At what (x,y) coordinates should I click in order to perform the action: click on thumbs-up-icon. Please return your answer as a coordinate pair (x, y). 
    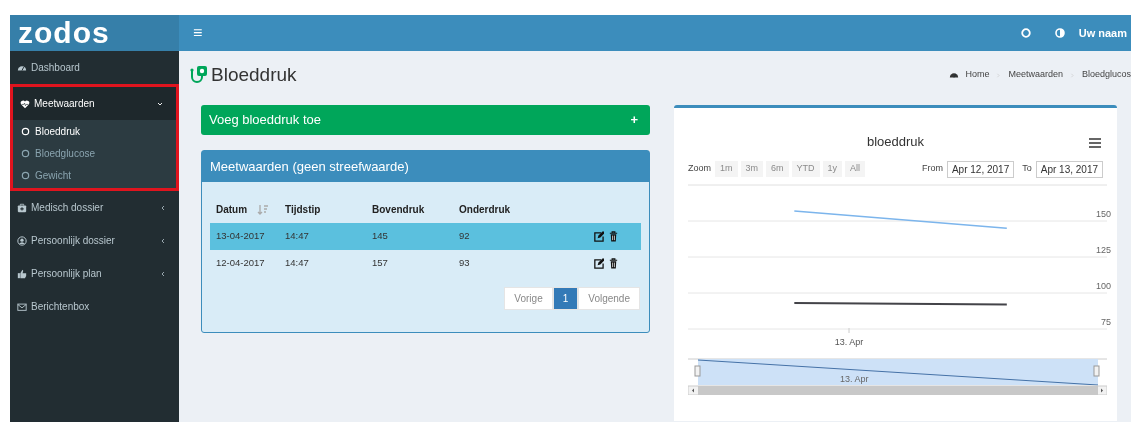
    Looking at the image, I should click on (22, 273).